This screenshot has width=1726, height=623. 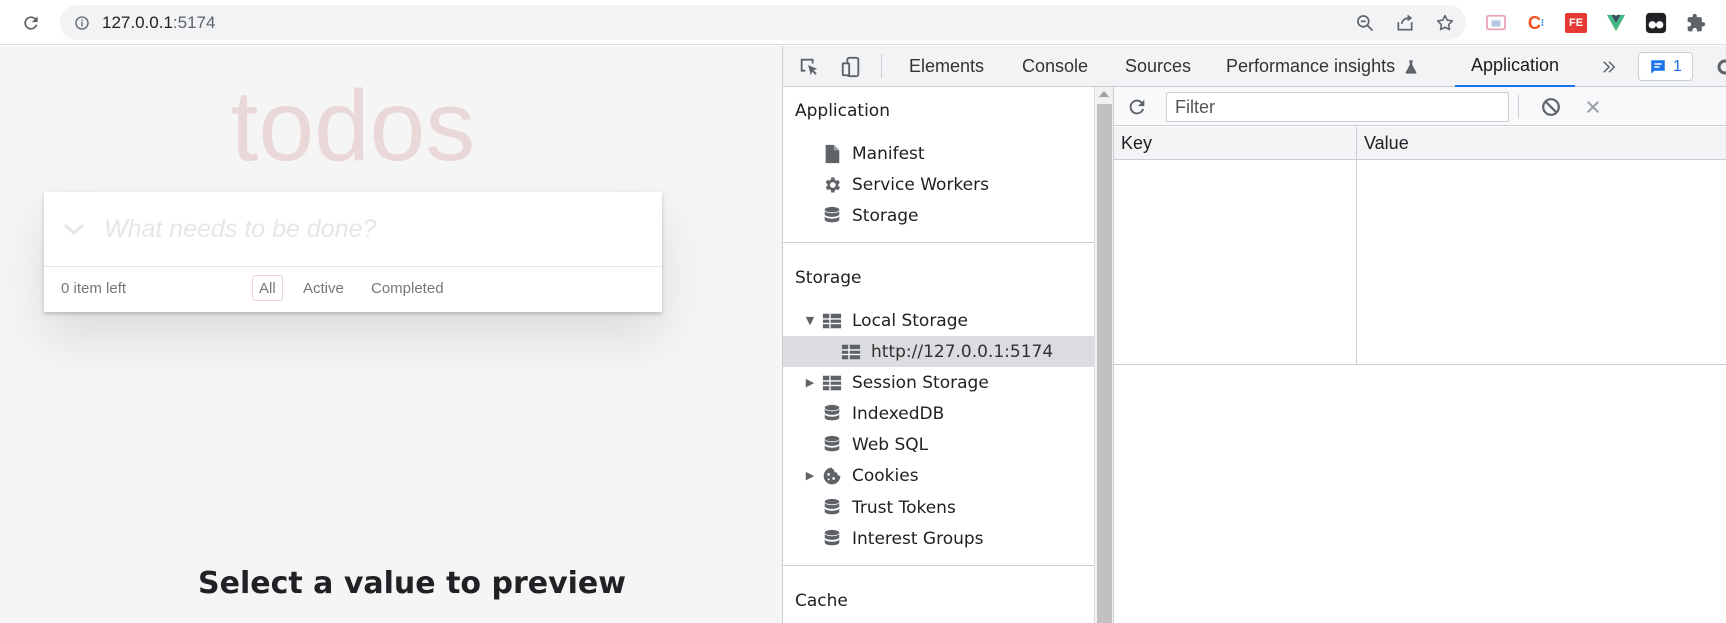 I want to click on inspect-element-button, so click(x=809, y=67).